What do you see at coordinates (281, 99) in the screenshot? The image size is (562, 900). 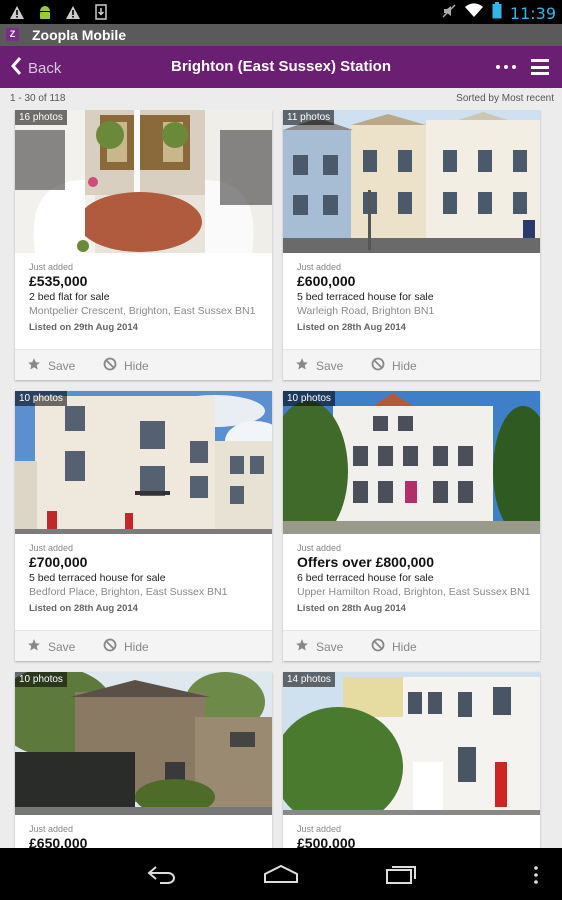 I see `results-info: 1 - 30 of 118 Sorted by Most recent` at bounding box center [281, 99].